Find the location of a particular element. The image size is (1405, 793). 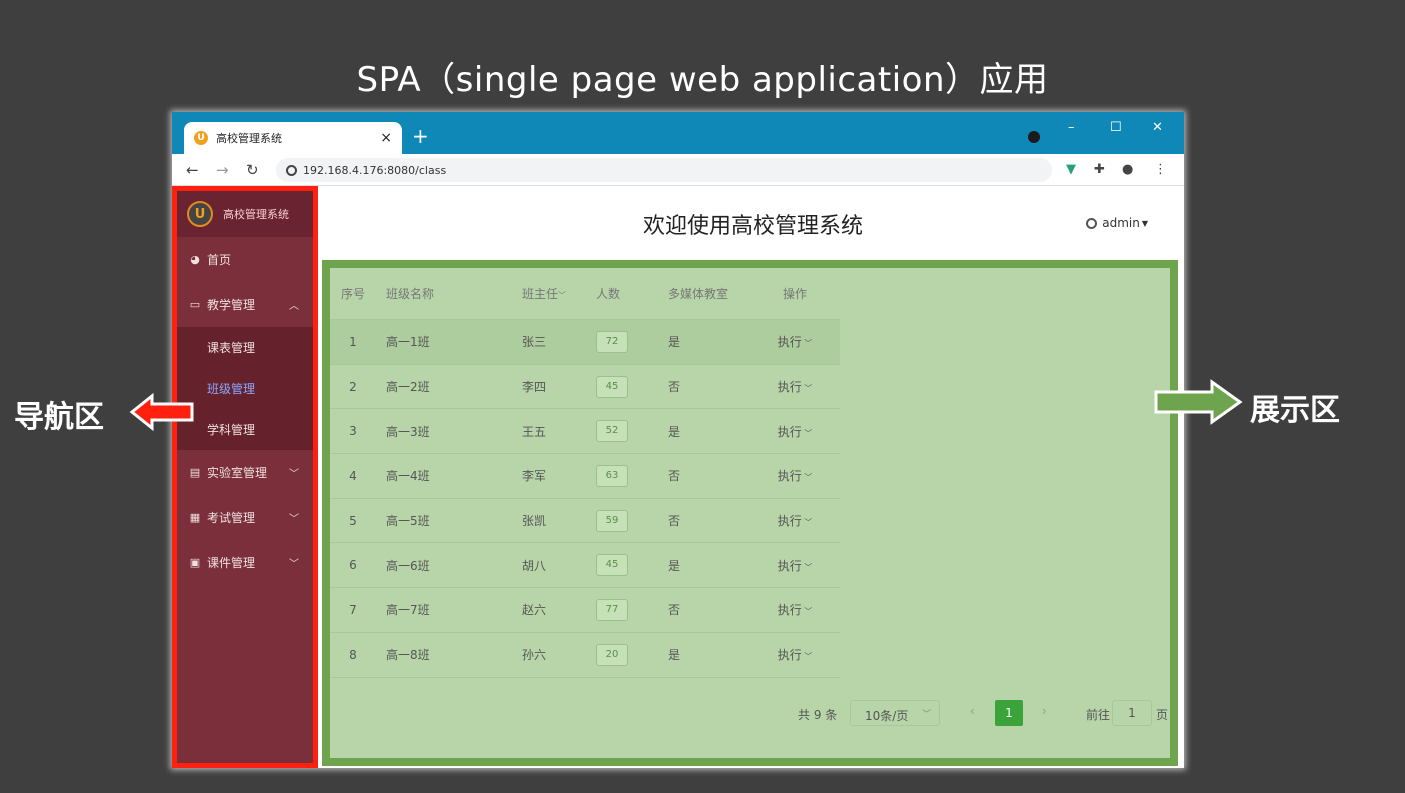

cell-teacher: 胡八 is located at coordinates (534, 565).